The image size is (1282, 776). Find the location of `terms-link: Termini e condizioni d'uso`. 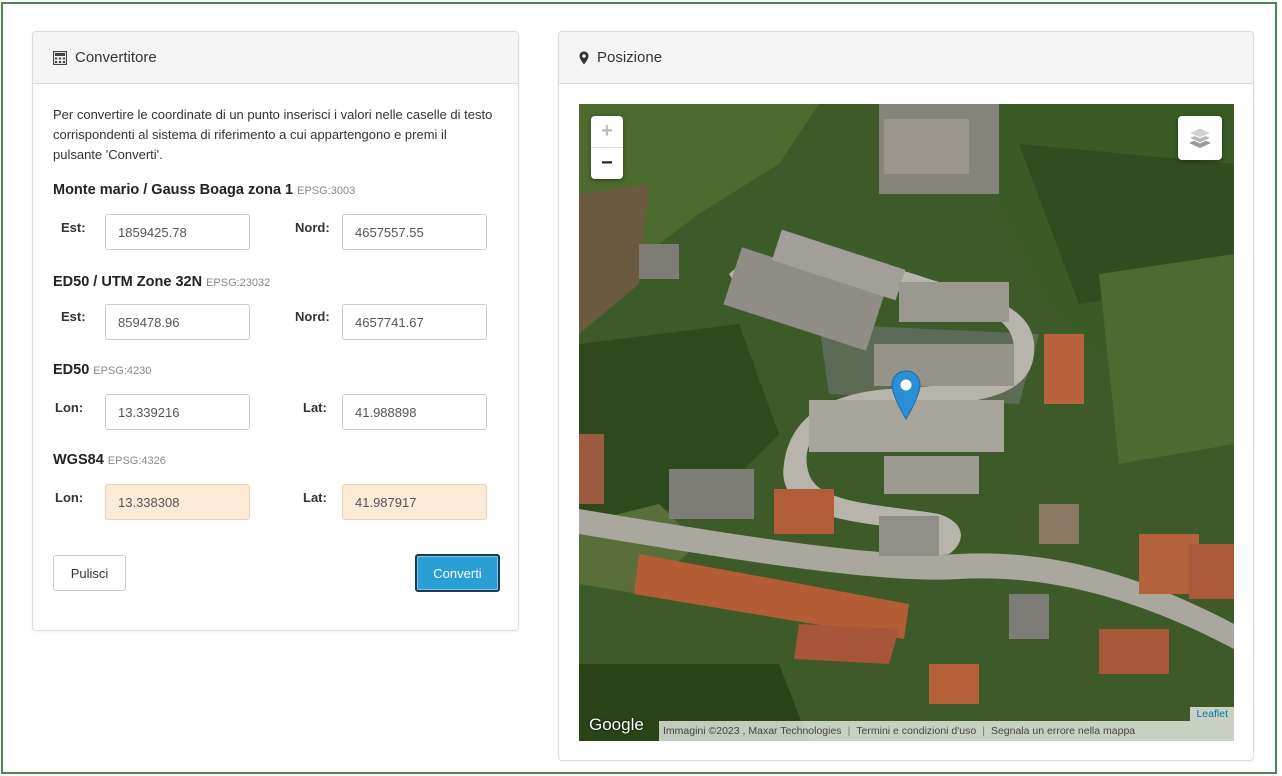

terms-link: Termini e condizioni d'uso is located at coordinates (916, 731).